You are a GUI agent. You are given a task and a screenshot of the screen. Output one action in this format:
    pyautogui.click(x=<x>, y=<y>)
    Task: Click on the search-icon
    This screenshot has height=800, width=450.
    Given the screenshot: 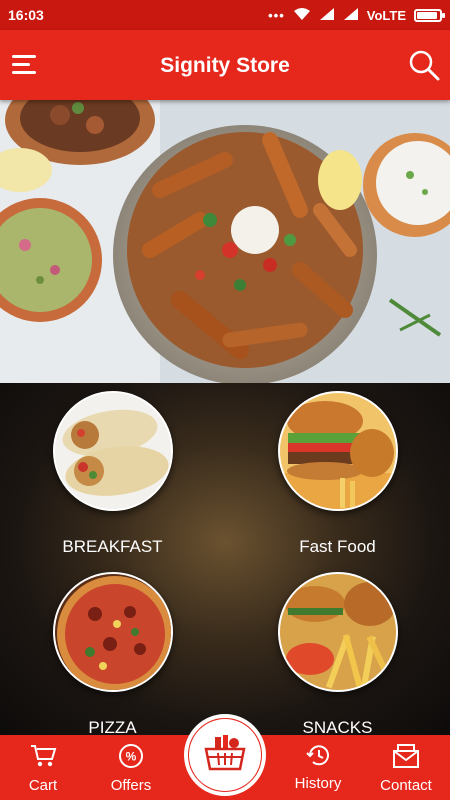 What is the action you would take?
    pyautogui.click(x=424, y=65)
    